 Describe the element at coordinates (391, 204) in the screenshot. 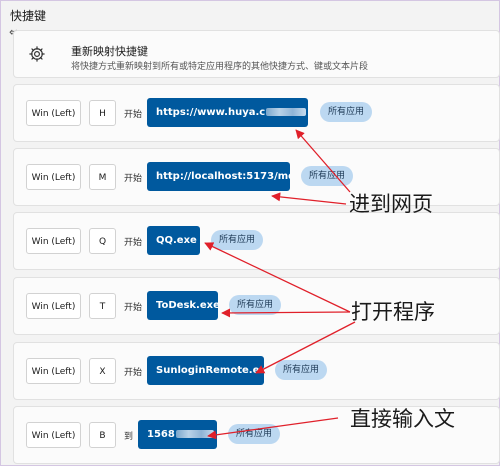

I see `annotation-web: 进到网页` at that location.